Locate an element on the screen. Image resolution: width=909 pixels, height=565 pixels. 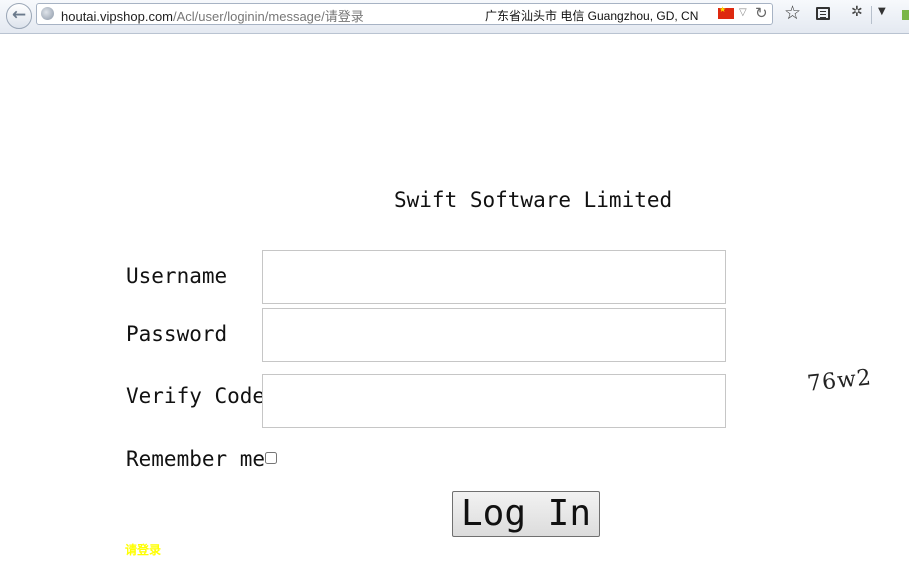
reader-icon is located at coordinates (823, 13).